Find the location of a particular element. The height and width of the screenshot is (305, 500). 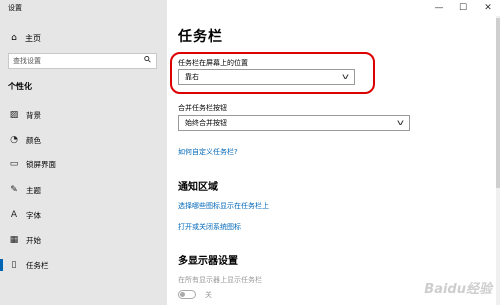

customize-taskbar-link: 如何自定义任务栏? is located at coordinates (208, 152).